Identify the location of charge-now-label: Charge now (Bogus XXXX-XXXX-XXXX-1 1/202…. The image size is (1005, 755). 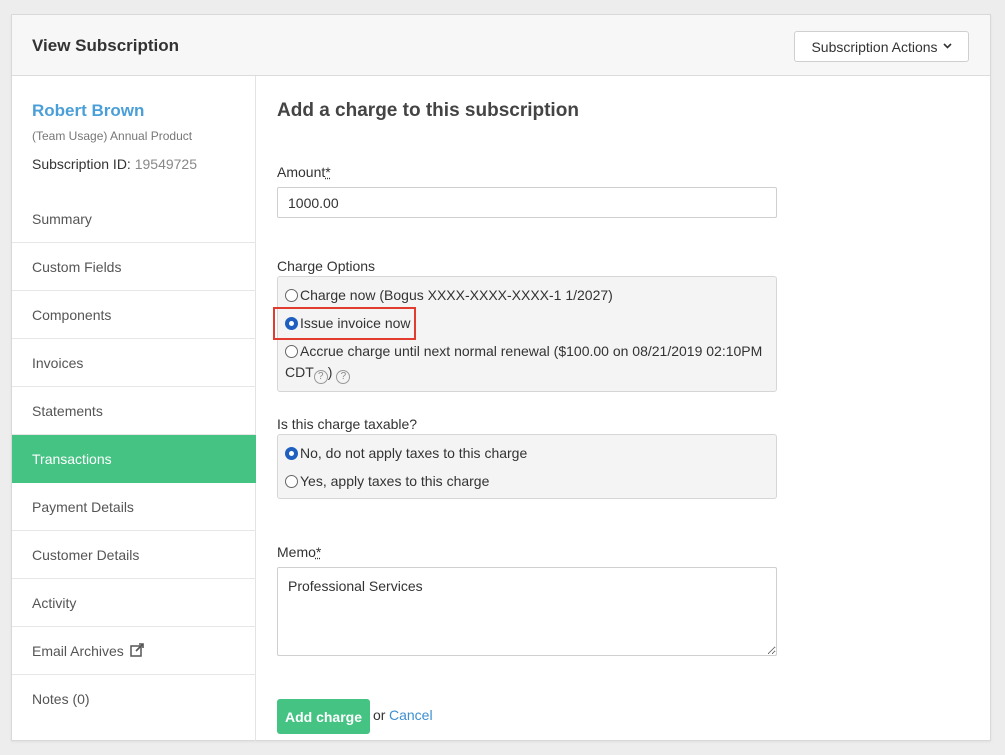
(456, 295).